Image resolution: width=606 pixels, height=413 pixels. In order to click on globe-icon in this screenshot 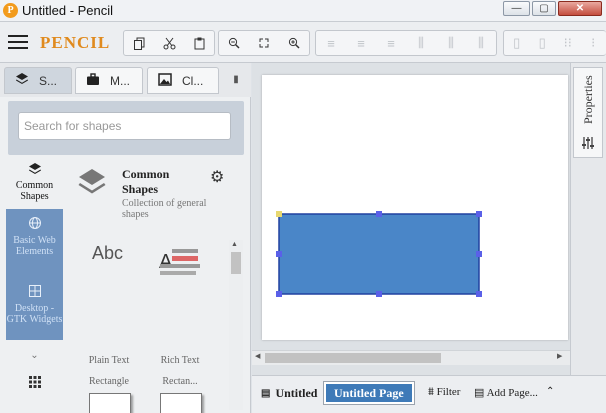, I will do `click(34, 224)`.